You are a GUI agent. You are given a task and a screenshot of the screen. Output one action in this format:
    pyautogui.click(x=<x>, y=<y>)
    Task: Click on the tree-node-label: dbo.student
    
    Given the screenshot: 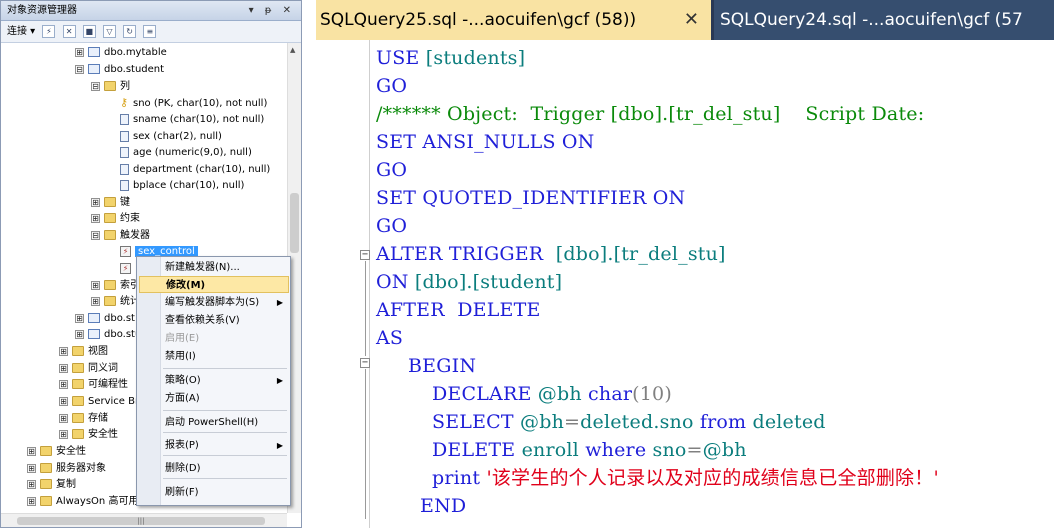 What is the action you would take?
    pyautogui.click(x=134, y=69)
    